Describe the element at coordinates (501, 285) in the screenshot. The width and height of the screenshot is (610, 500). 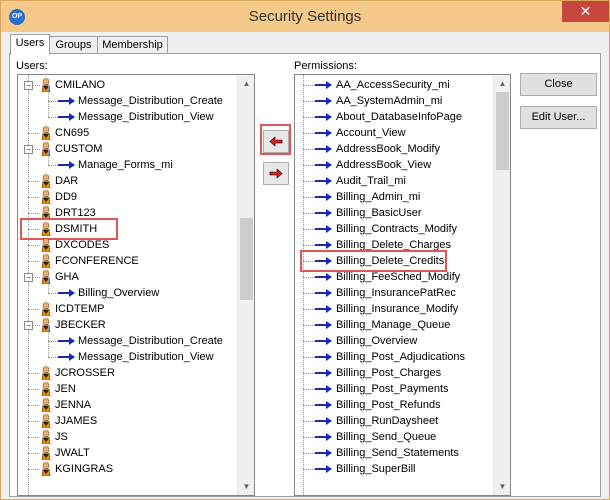
I see `permissions-scrollbar: ▲ ▼` at that location.